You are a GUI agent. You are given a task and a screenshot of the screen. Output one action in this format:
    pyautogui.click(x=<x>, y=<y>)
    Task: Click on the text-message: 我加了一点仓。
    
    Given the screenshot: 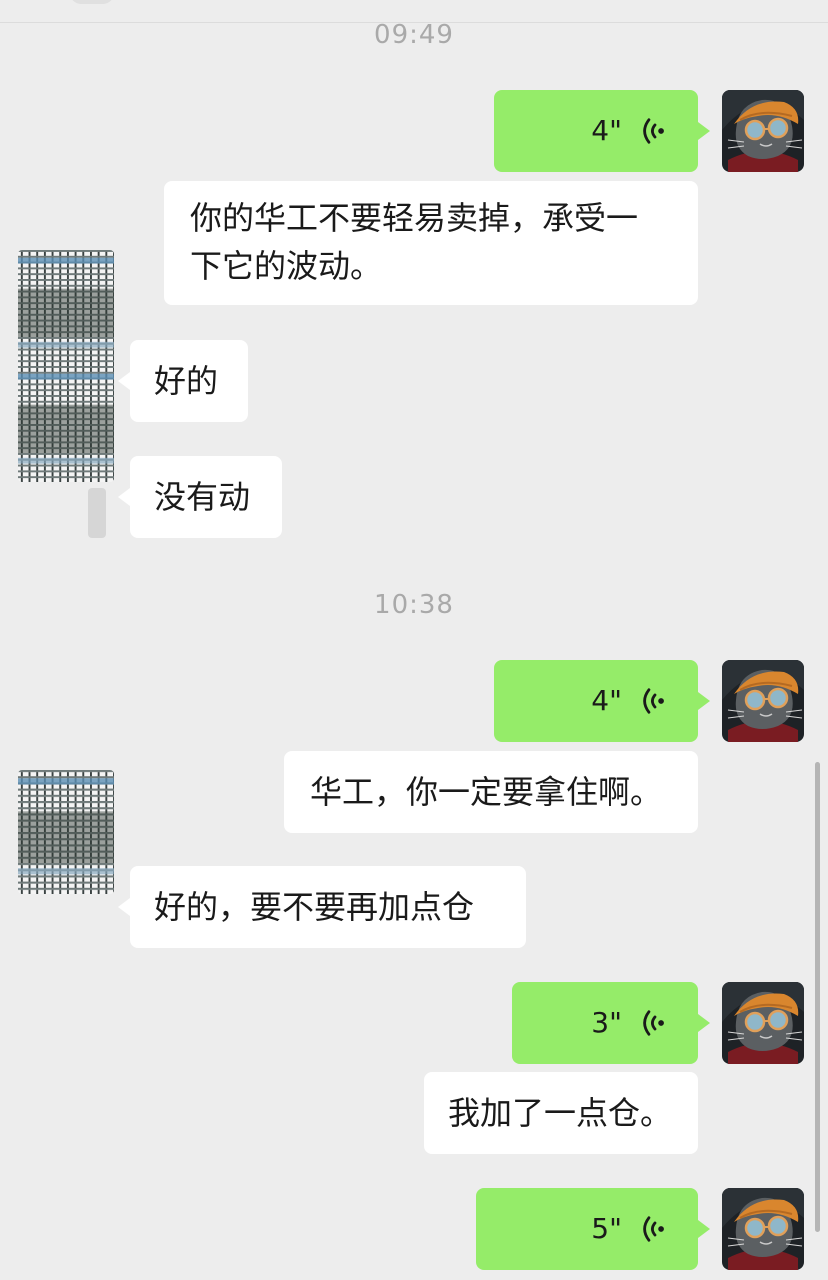 What is the action you would take?
    pyautogui.click(x=561, y=1113)
    